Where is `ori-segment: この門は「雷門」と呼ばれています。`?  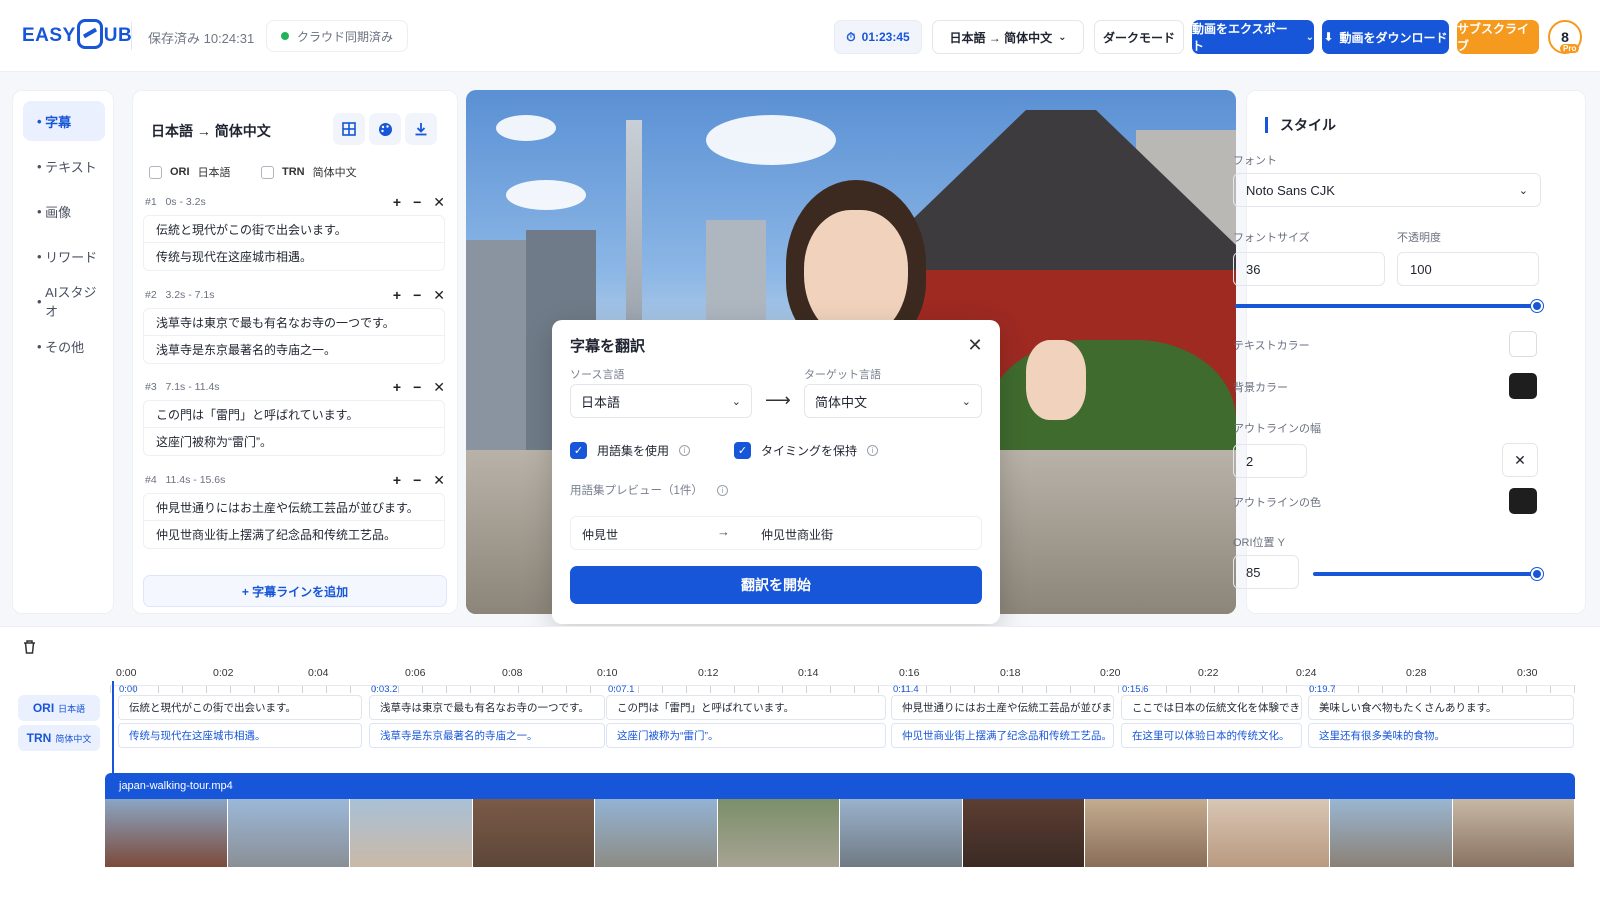
ori-segment: この門は「雷門」と呼ばれています。 is located at coordinates (746, 707).